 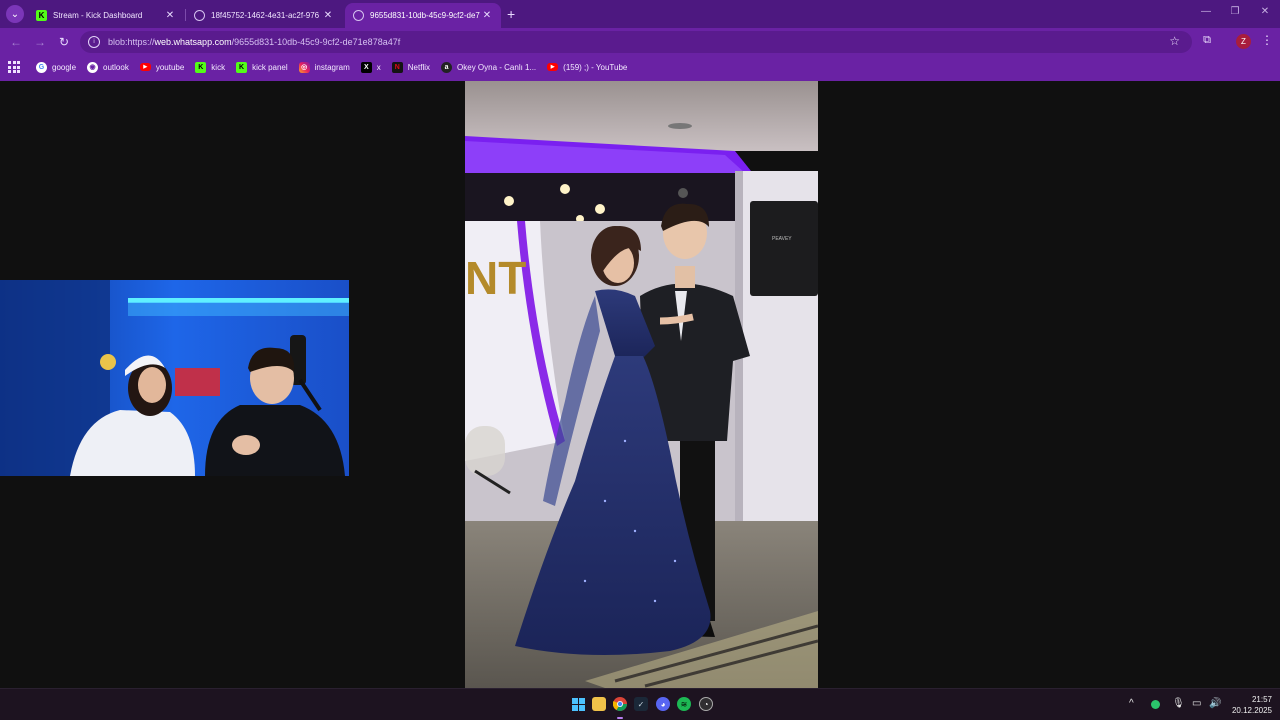 I want to click on bookmark-kick: Kkick, so click(x=210, y=67).